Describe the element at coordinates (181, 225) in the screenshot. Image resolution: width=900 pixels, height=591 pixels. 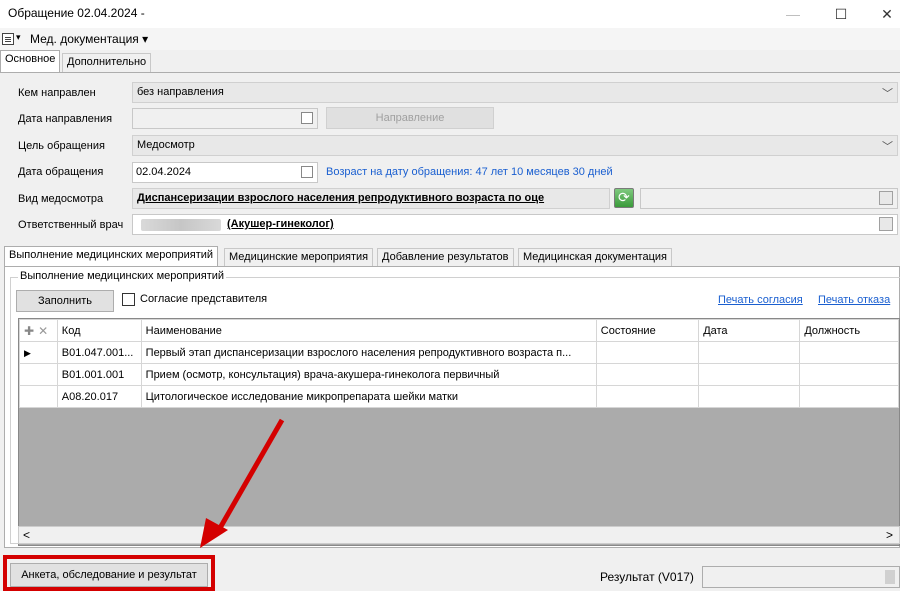
I see `redacted-name` at that location.